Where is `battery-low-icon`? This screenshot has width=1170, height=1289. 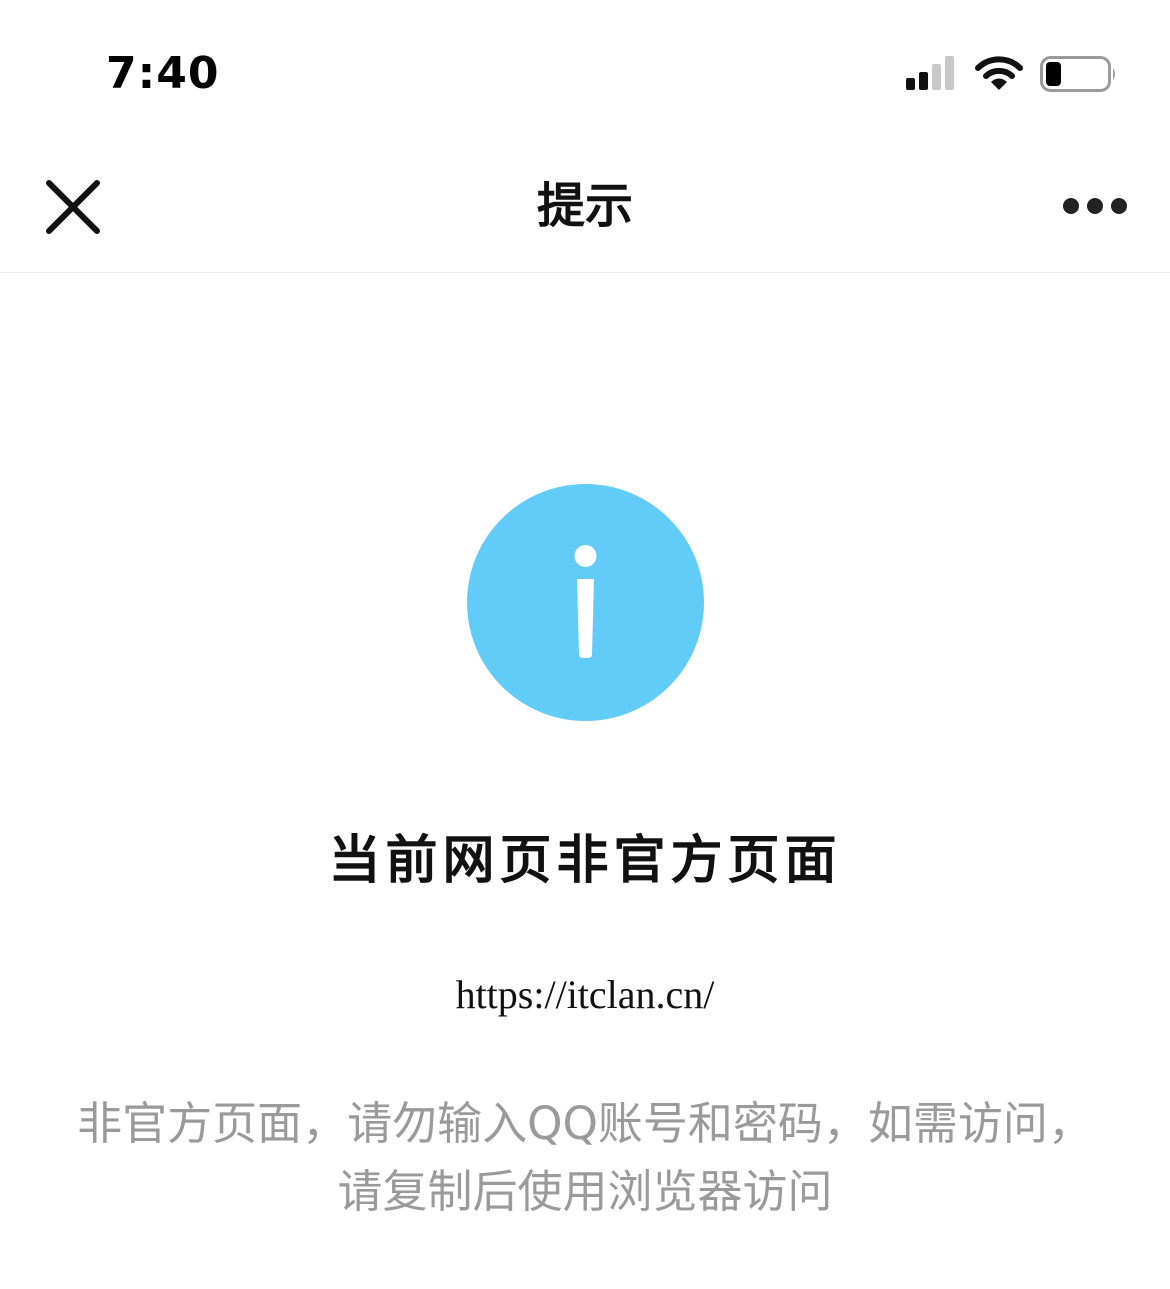 battery-low-icon is located at coordinates (1079, 74).